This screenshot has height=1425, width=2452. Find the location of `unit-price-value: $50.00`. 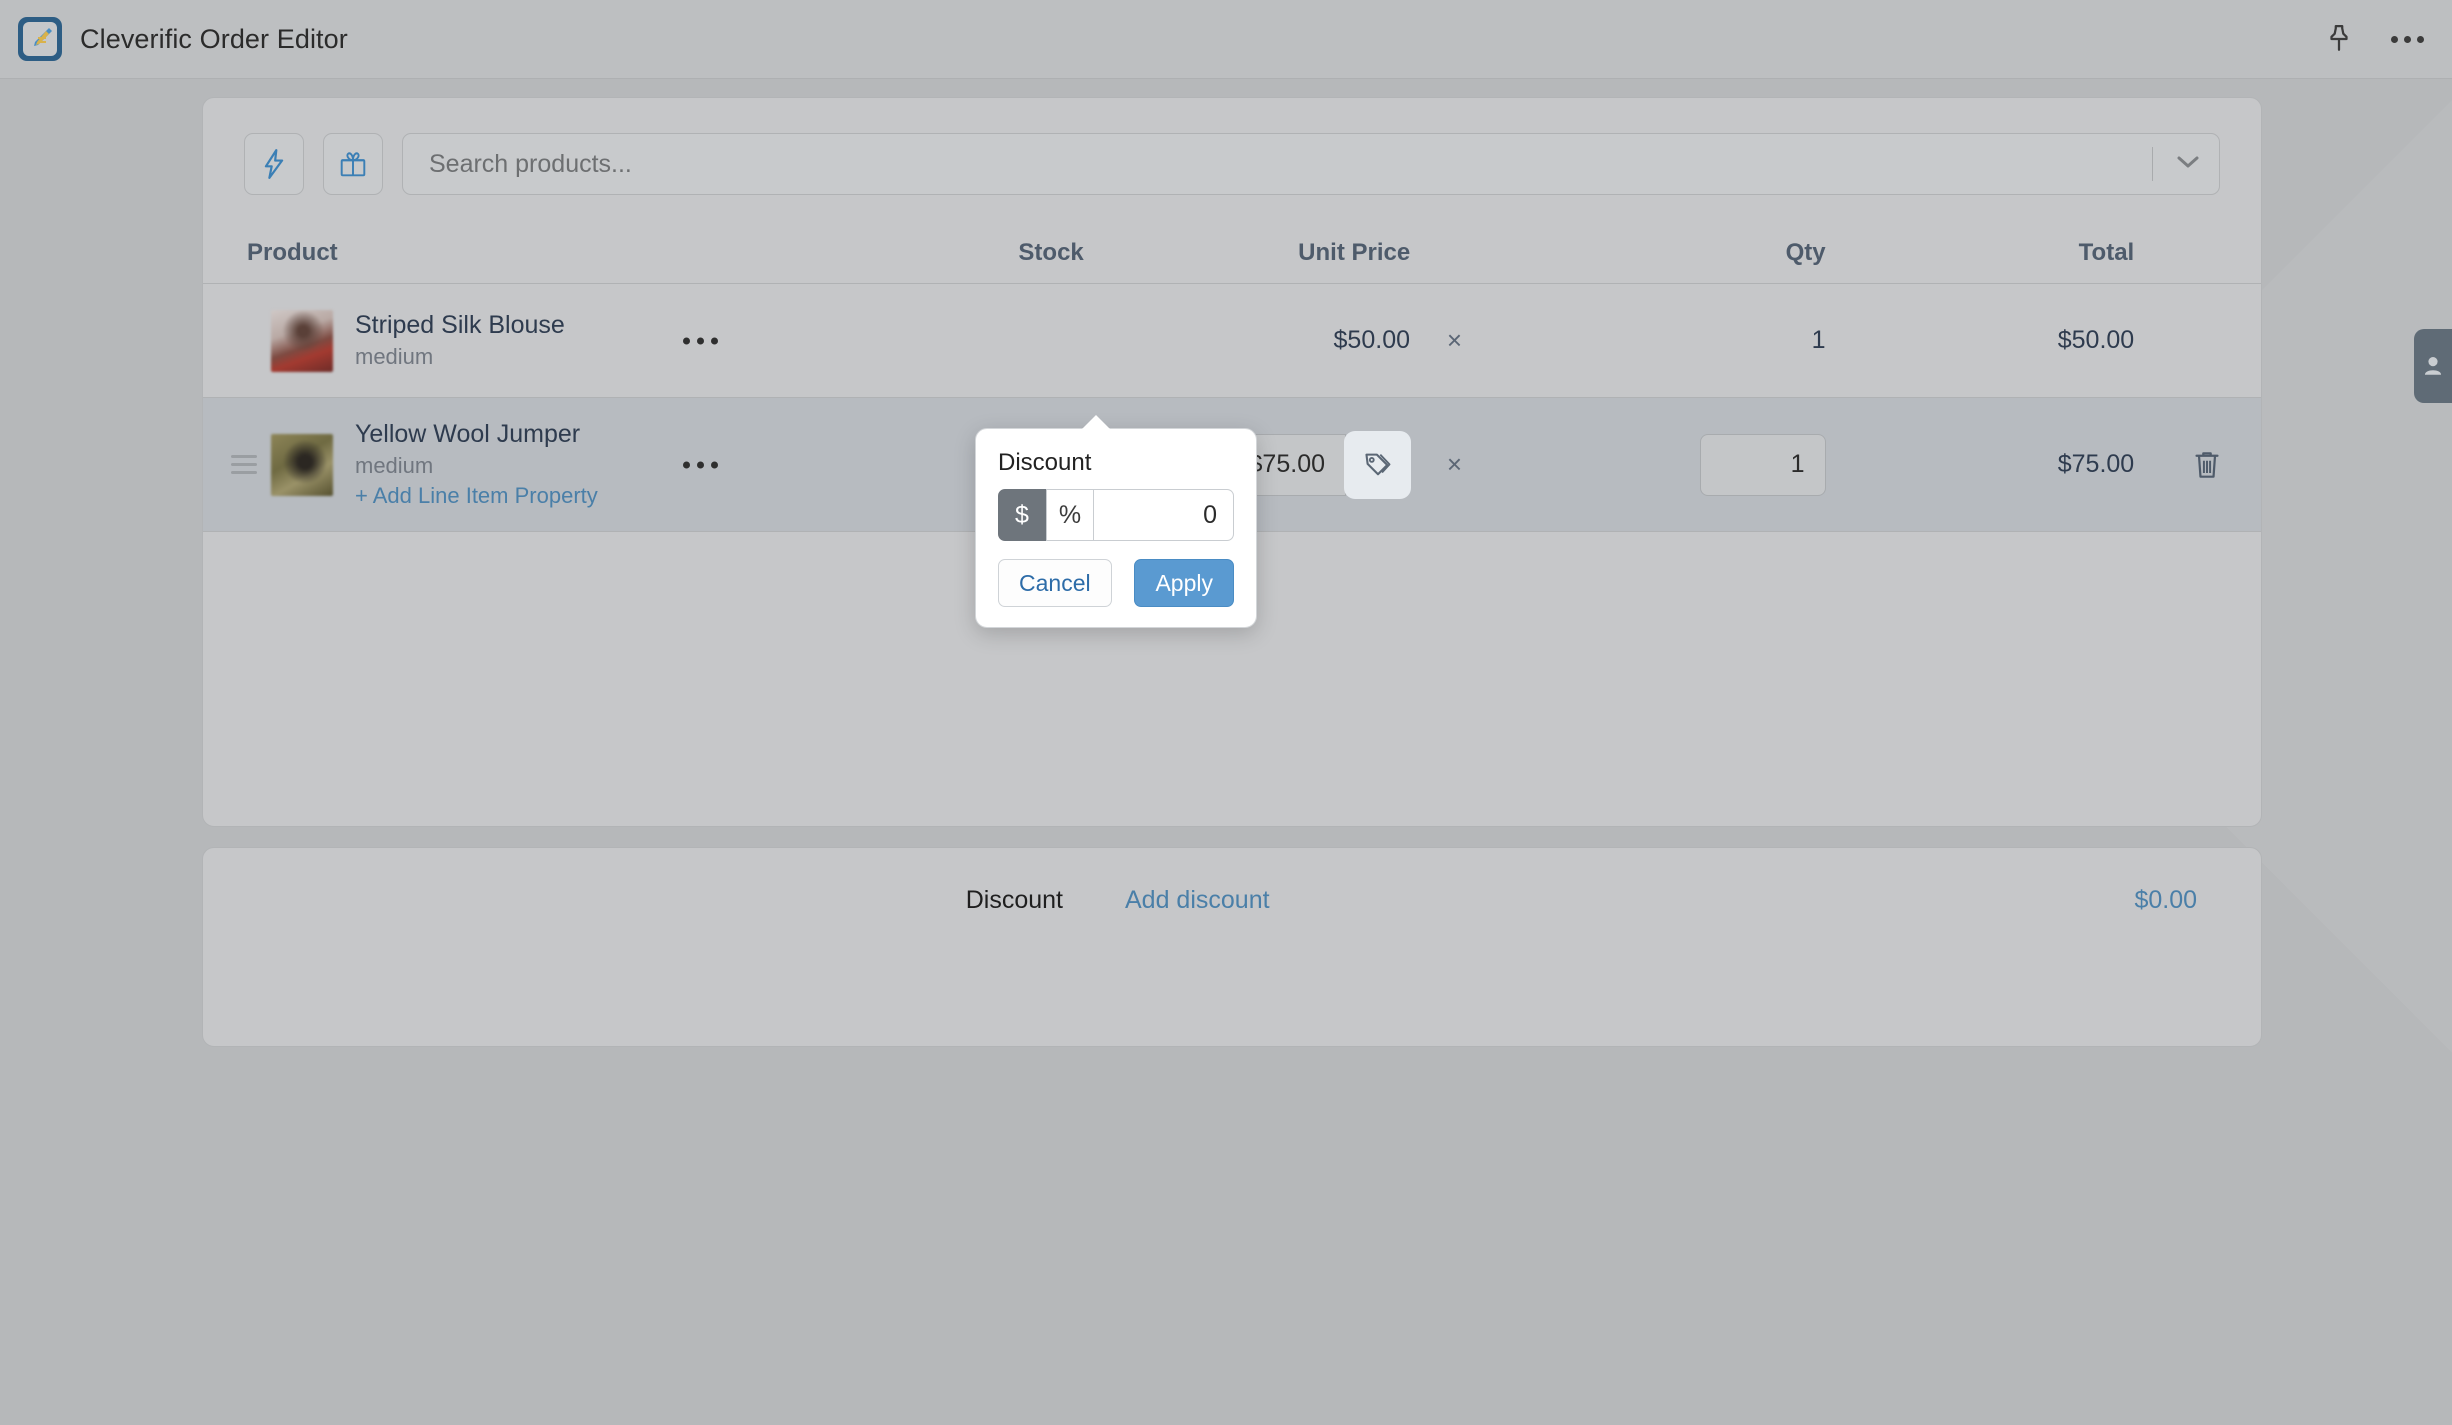

unit-price-value: $50.00 is located at coordinates (1371, 340).